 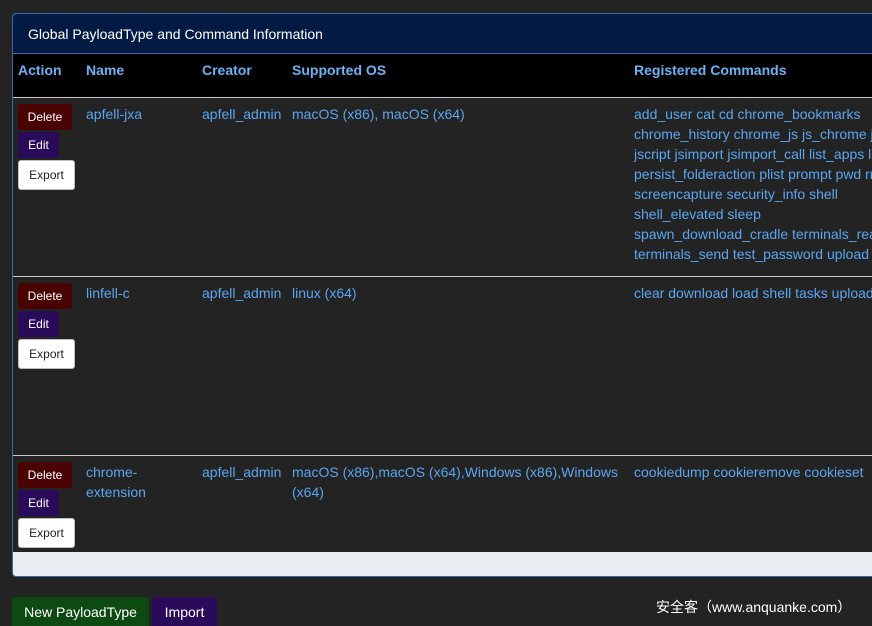 I want to click on import-button: Import, so click(x=184, y=611).